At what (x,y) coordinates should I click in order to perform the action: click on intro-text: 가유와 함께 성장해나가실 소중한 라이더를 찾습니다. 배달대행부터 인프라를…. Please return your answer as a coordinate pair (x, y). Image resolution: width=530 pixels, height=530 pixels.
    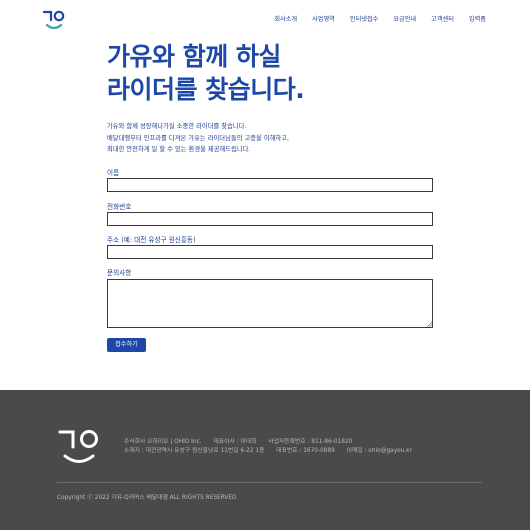
    Looking at the image, I should click on (267, 138).